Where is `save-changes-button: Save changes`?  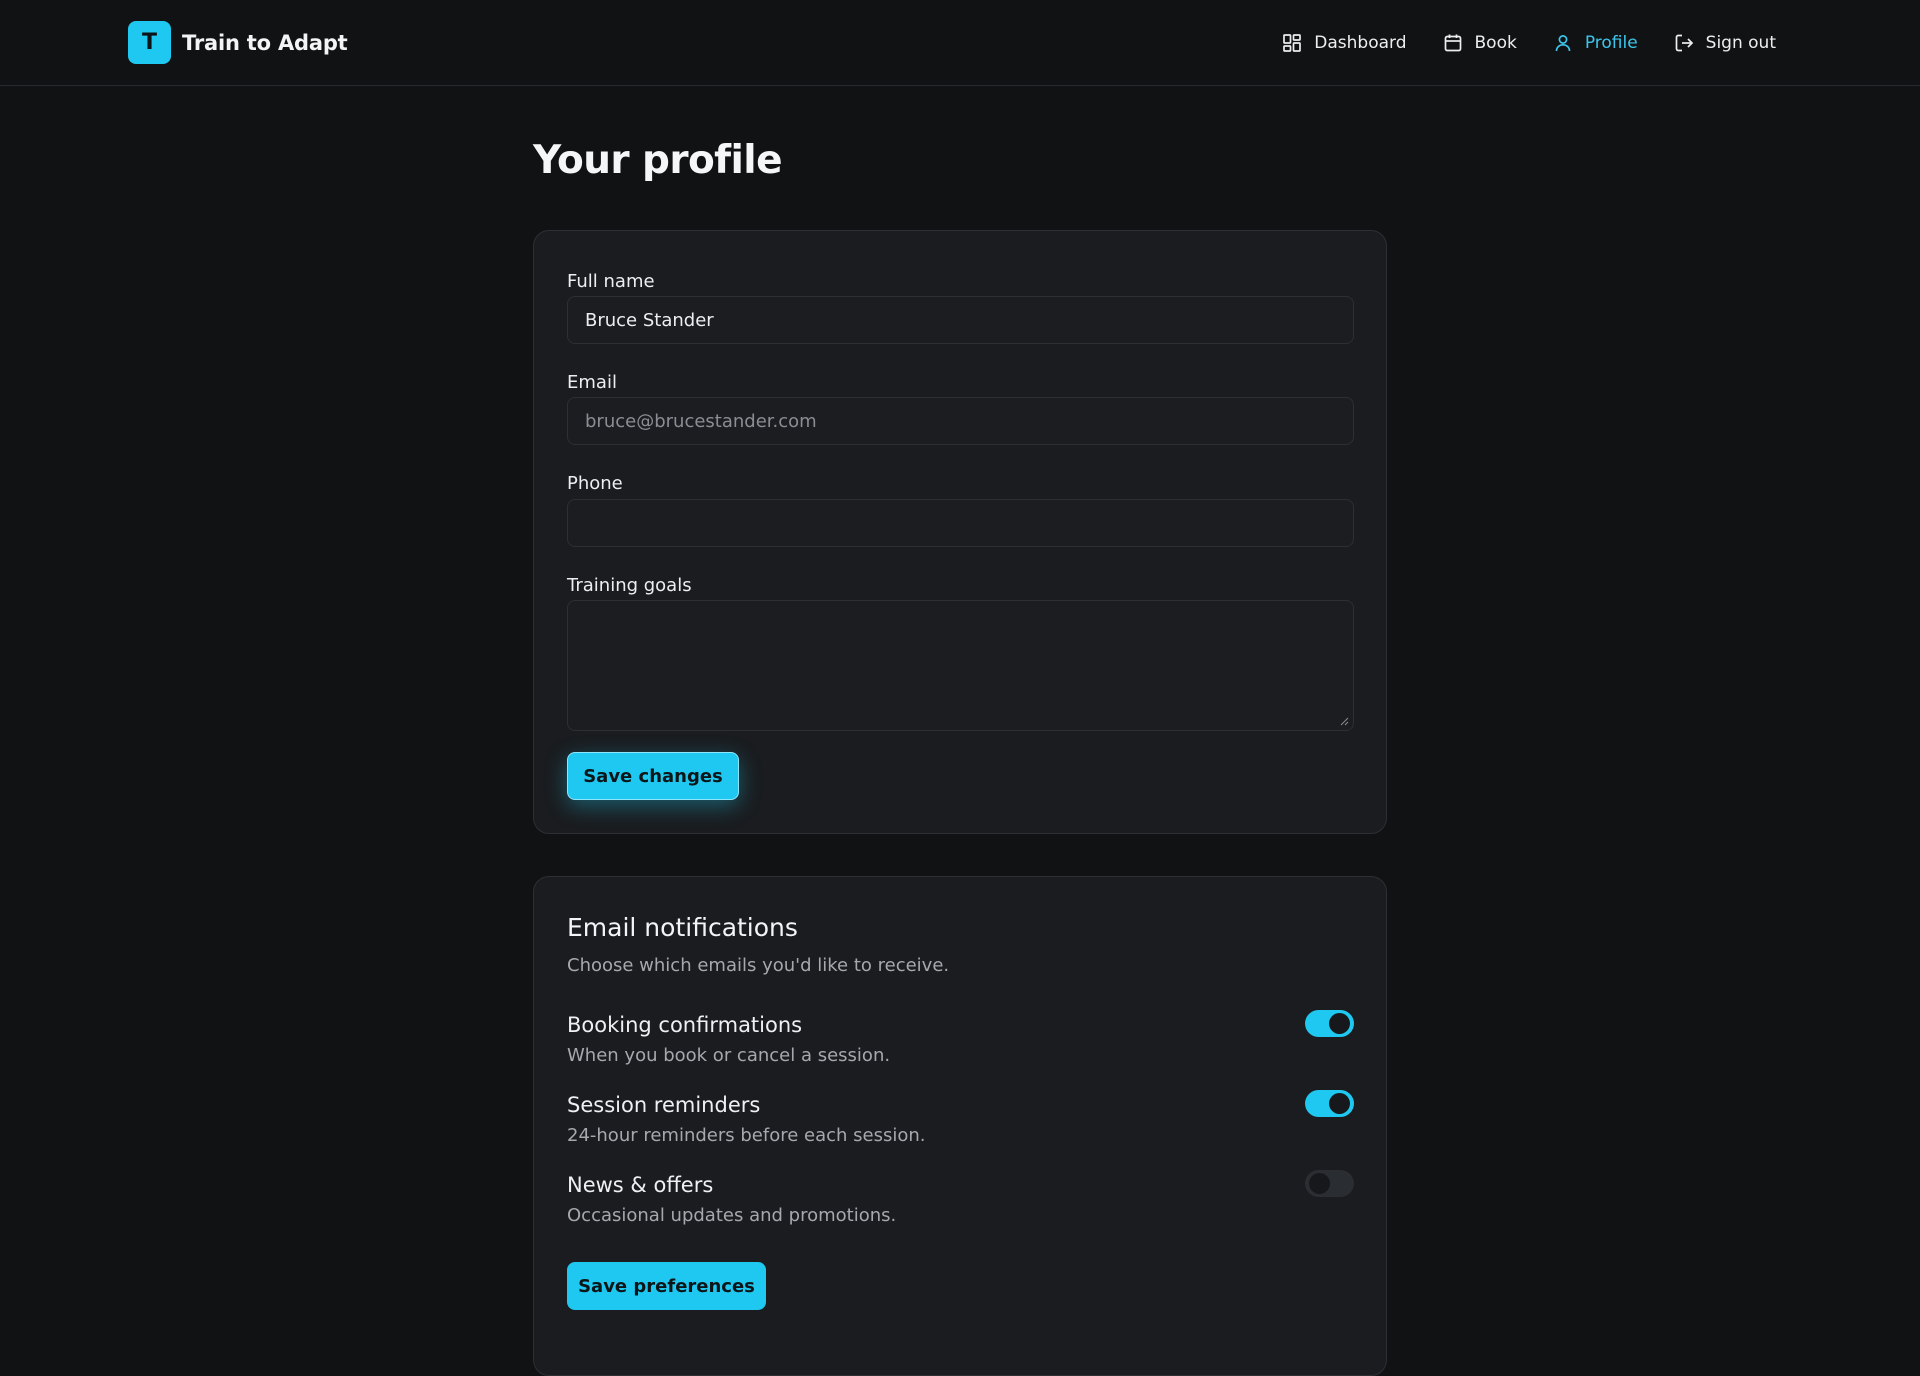
save-changes-button: Save changes is located at coordinates (653, 776).